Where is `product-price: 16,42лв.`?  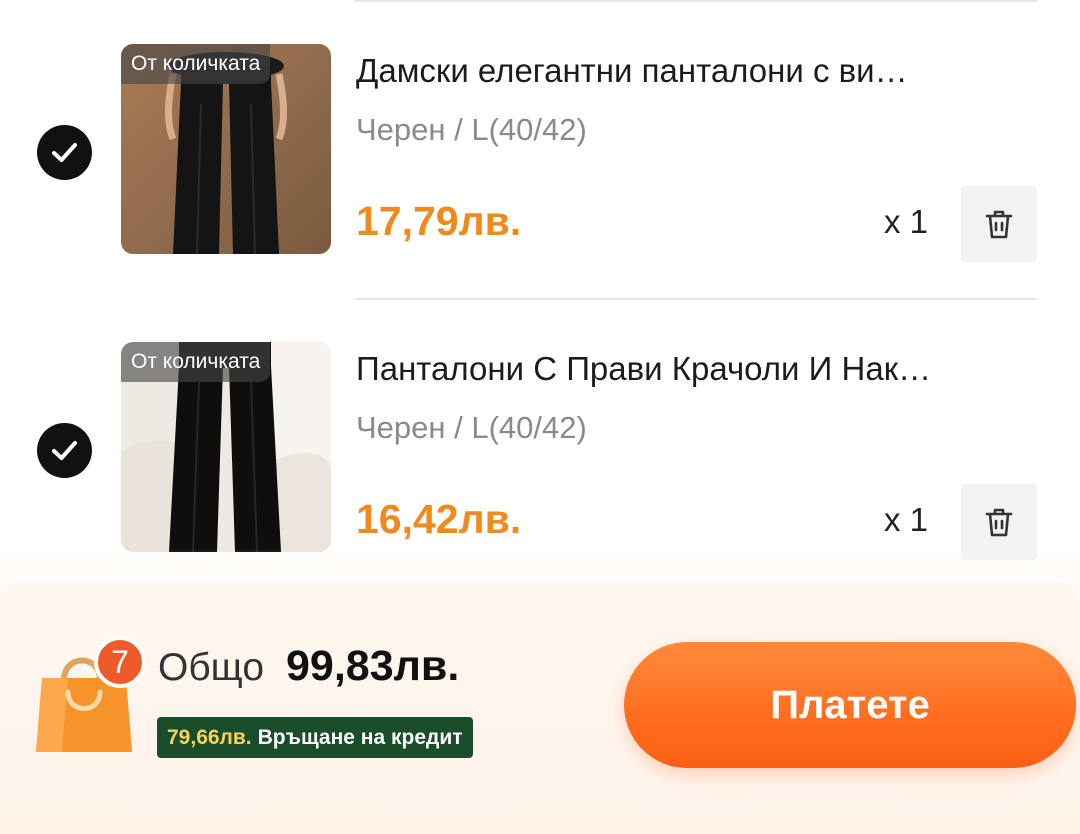 product-price: 16,42лв. is located at coordinates (439, 519).